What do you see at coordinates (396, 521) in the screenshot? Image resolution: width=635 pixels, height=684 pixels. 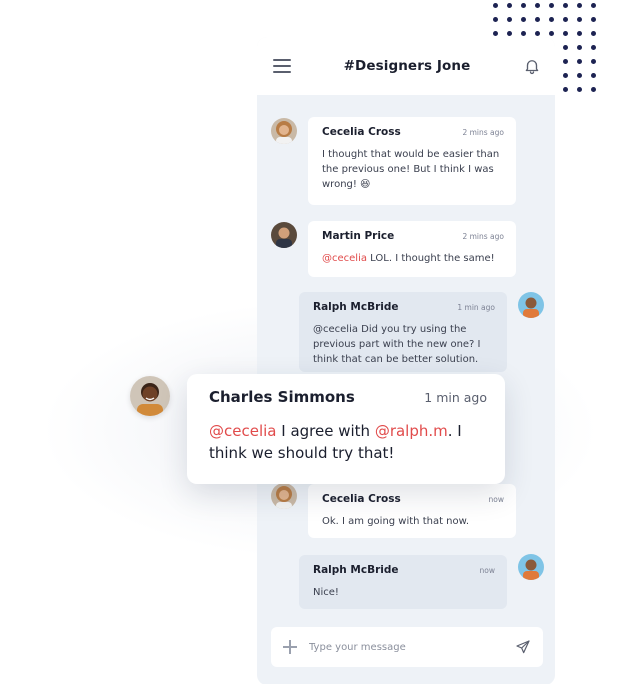 I see `message-text: Ok. I am going with that now.` at bounding box center [396, 521].